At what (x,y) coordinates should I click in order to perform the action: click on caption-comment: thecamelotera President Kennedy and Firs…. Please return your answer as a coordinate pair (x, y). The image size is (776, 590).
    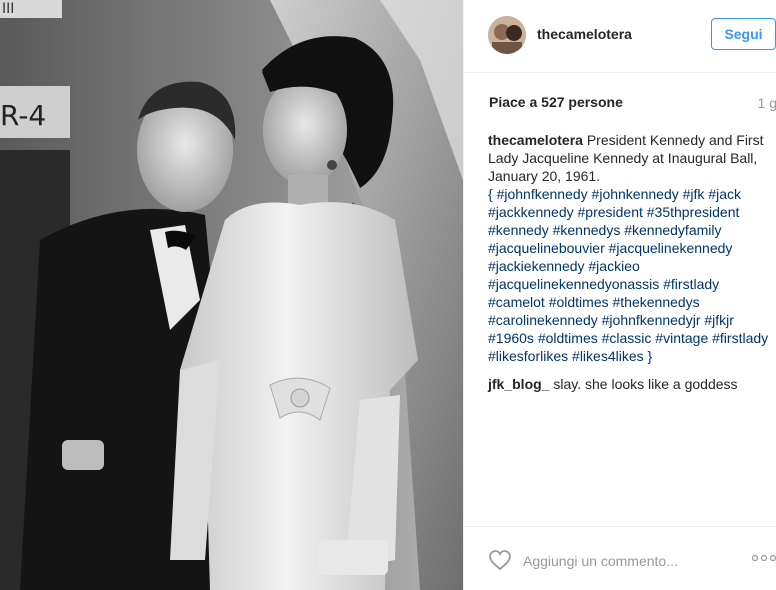
    Looking at the image, I should click on (632, 248).